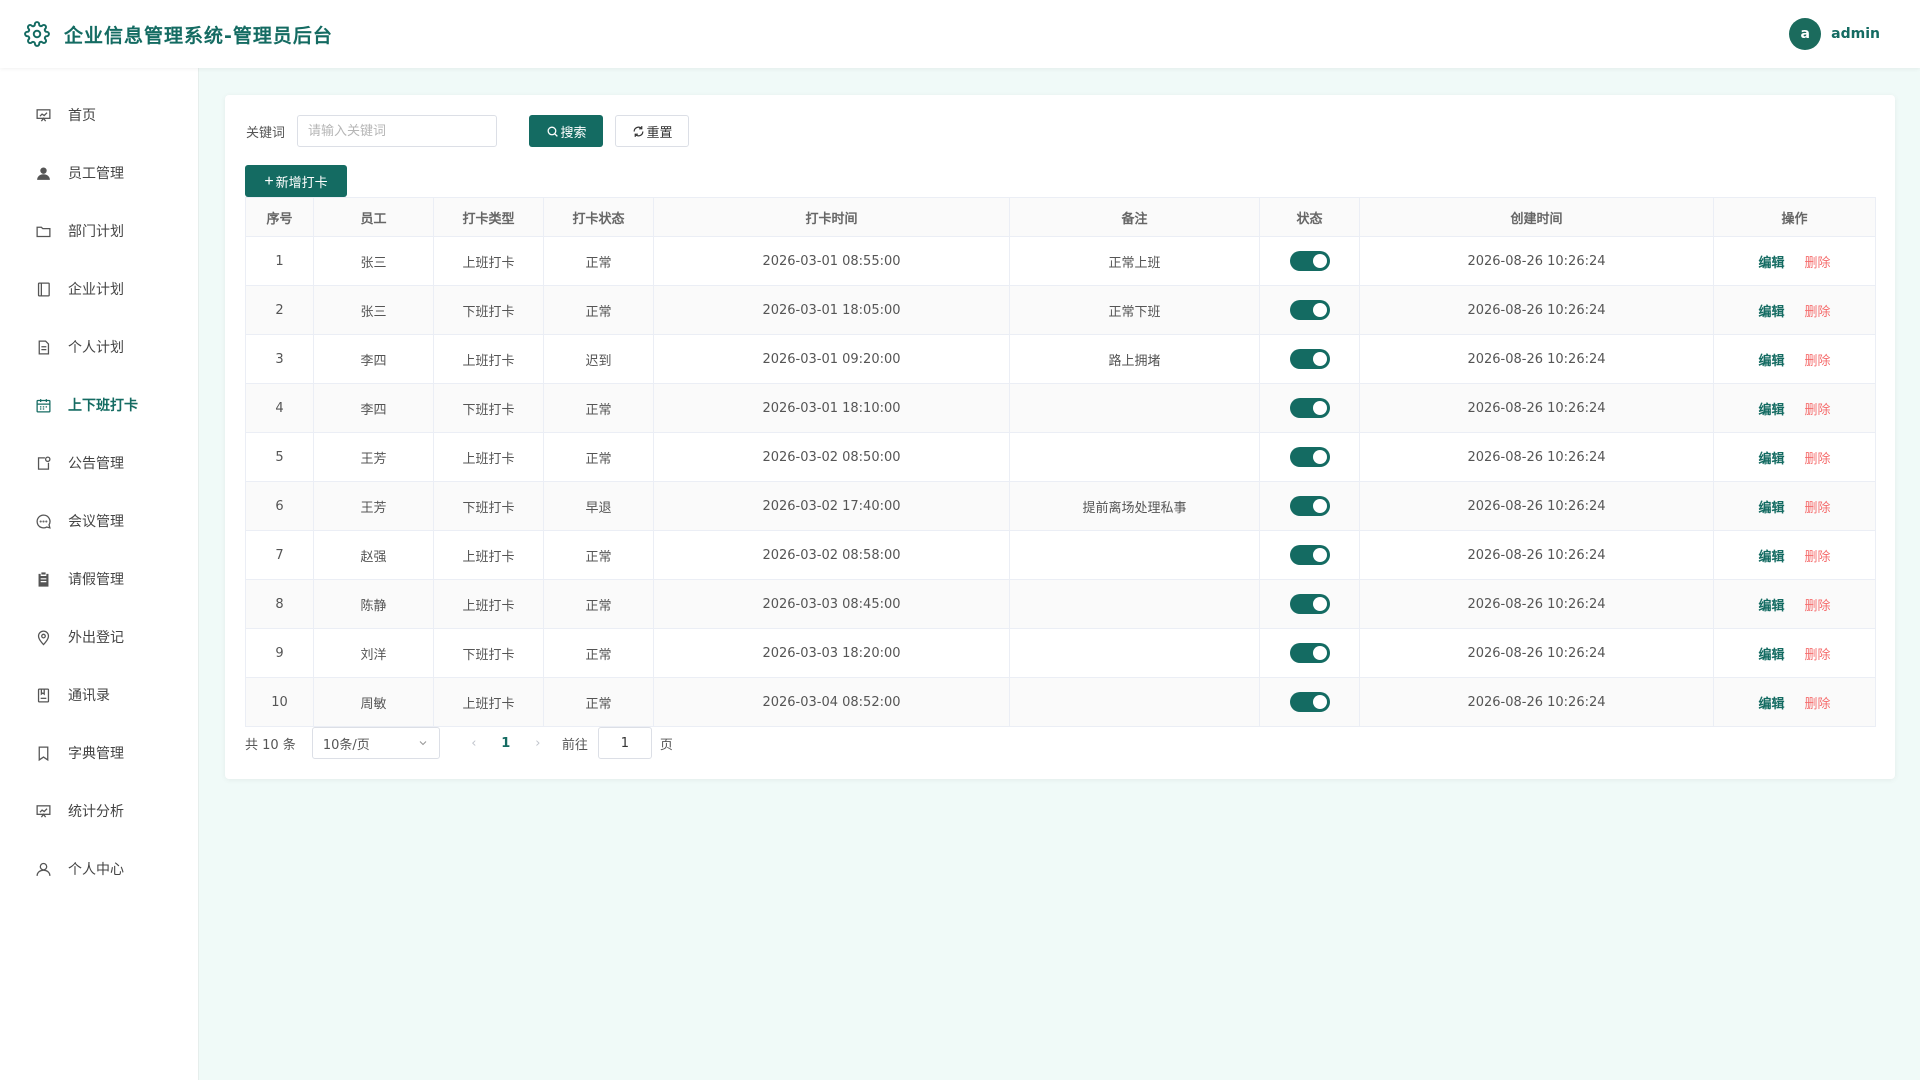 The image size is (1920, 1080). What do you see at coordinates (99, 347) in the screenshot?
I see `sidebar-item-personal-plan: 个人计划` at bounding box center [99, 347].